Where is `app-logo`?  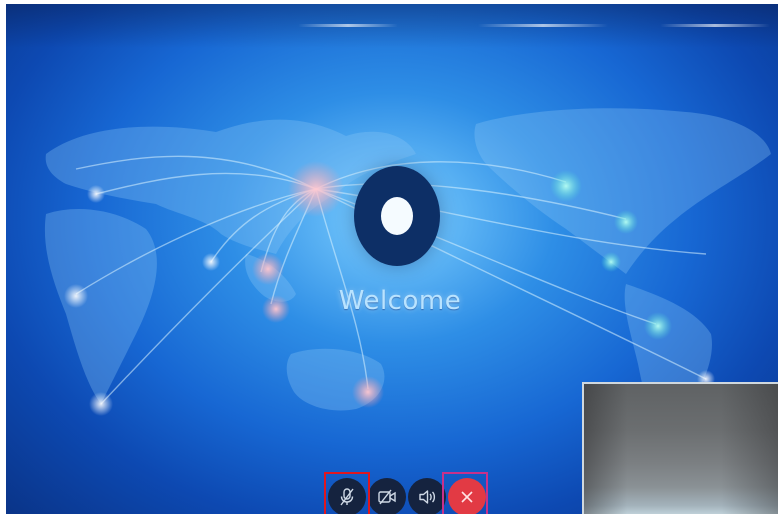
app-logo is located at coordinates (397, 216).